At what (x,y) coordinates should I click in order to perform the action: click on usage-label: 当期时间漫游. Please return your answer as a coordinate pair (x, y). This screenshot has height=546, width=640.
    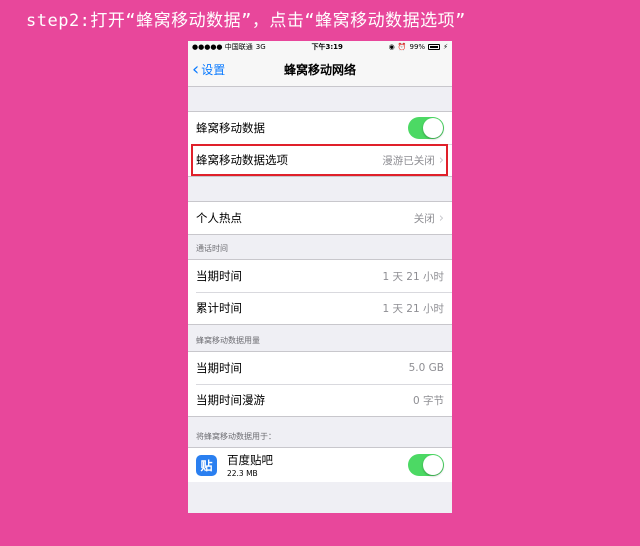
    Looking at the image, I should click on (230, 400).